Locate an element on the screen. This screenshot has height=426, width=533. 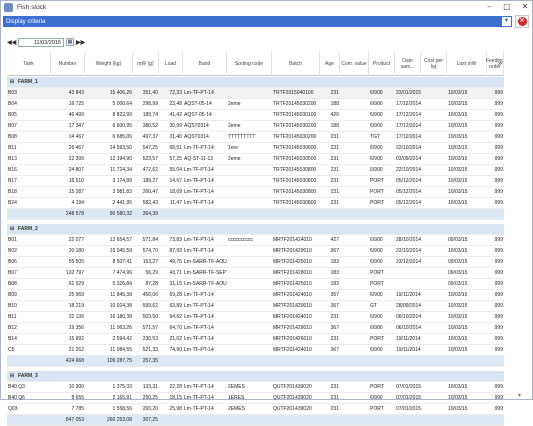
cell-product is located at coordinates (382, 214).